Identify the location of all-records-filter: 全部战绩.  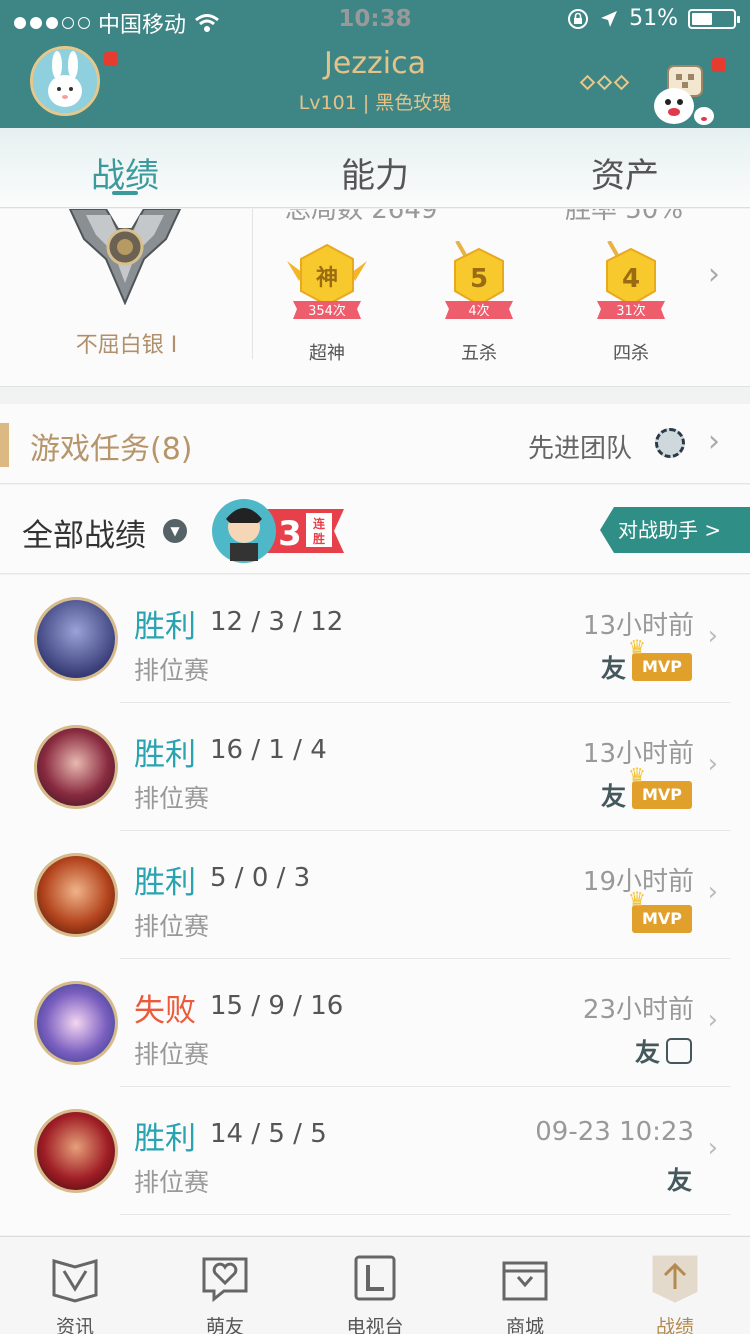
(84, 532).